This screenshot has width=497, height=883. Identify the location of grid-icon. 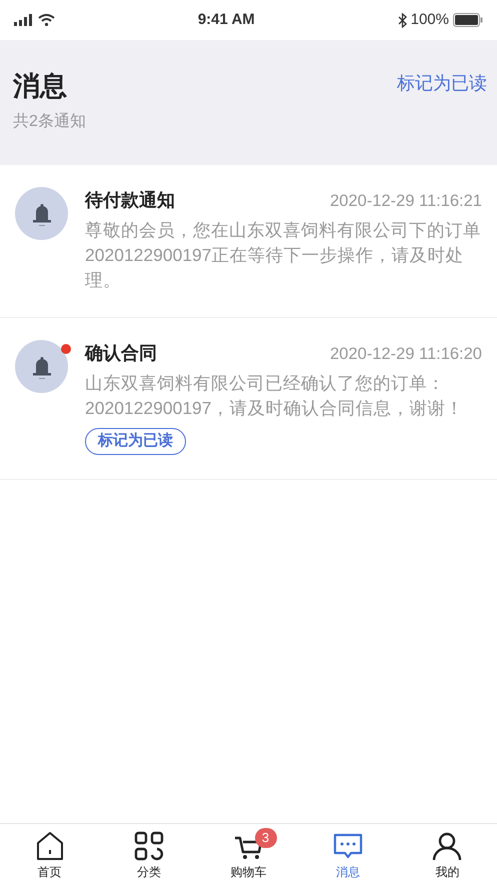
(149, 846).